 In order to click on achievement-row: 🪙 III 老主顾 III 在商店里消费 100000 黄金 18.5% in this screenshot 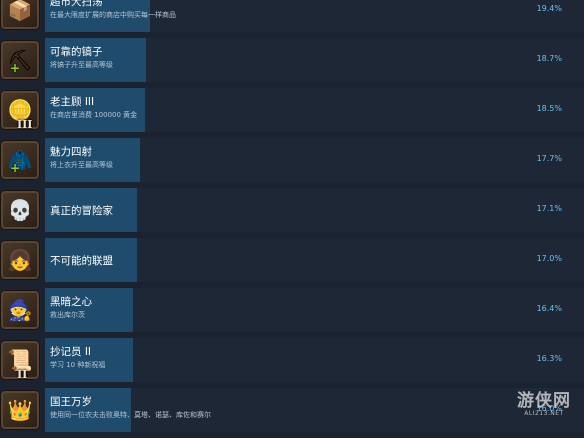, I will do `click(292, 113)`.